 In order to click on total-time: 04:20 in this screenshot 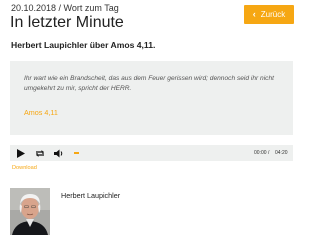, I will do `click(281, 153)`.